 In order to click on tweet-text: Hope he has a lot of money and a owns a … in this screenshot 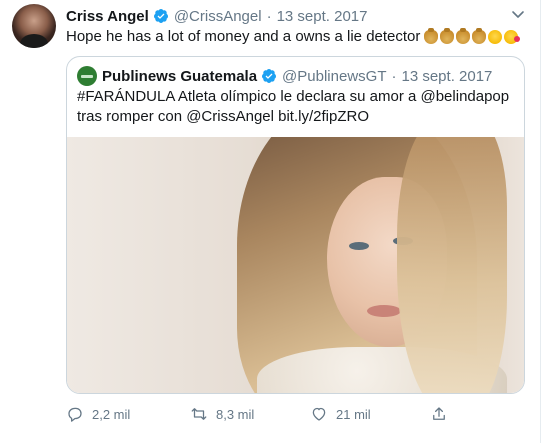, I will do `click(243, 36)`.